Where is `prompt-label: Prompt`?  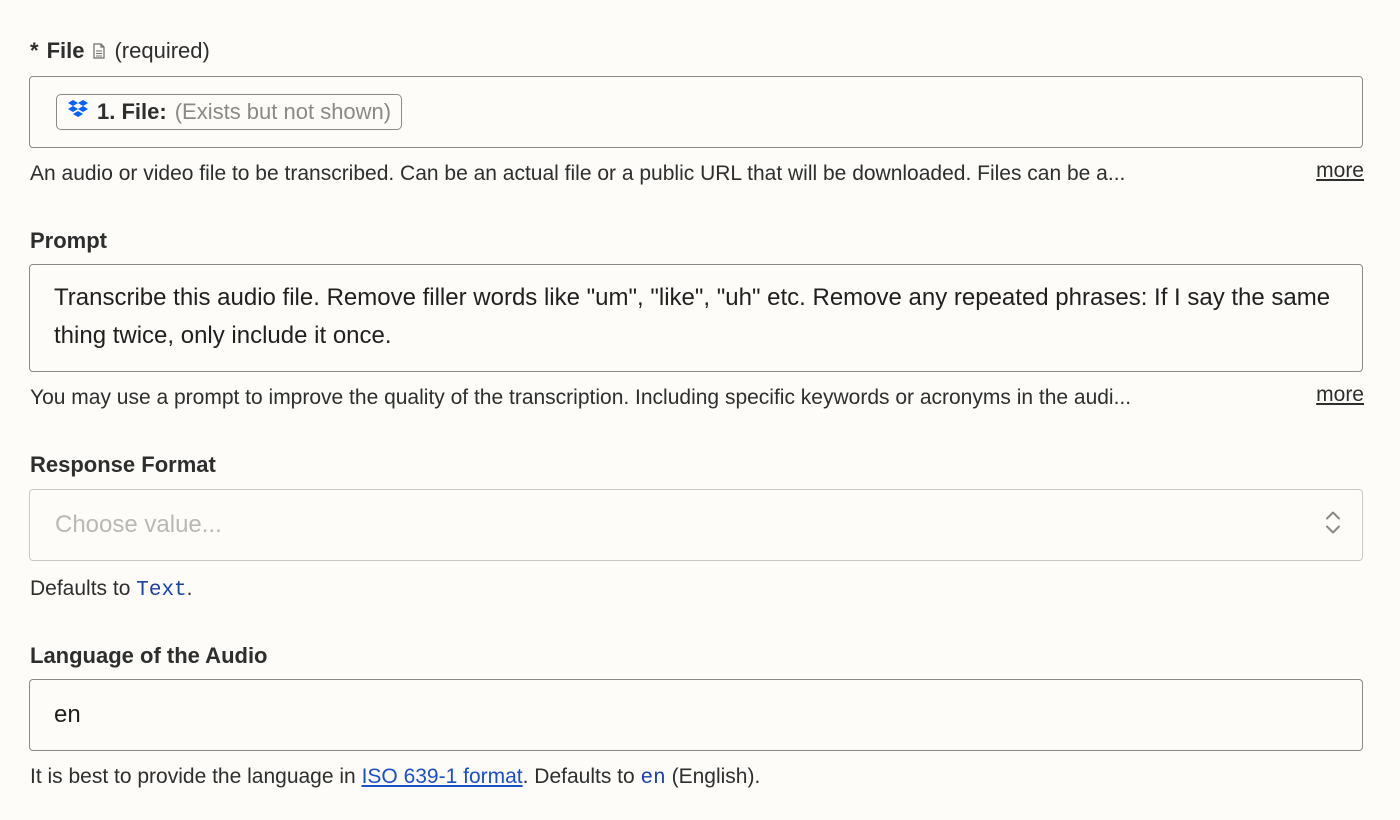 prompt-label: Prompt is located at coordinates (68, 241).